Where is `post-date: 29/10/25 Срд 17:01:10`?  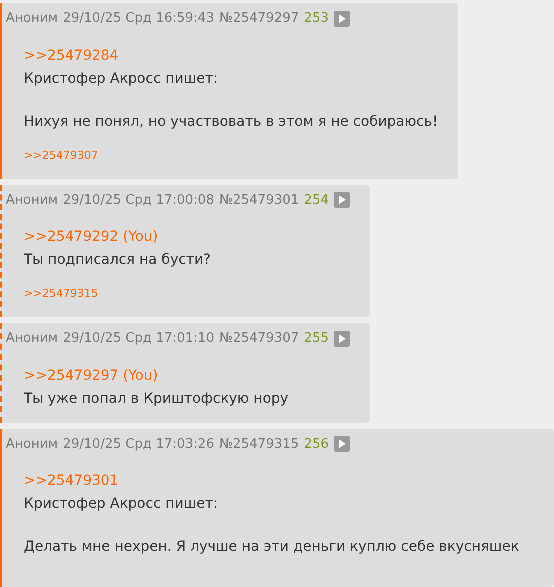
post-date: 29/10/25 Срд 17:01:10 is located at coordinates (138, 339).